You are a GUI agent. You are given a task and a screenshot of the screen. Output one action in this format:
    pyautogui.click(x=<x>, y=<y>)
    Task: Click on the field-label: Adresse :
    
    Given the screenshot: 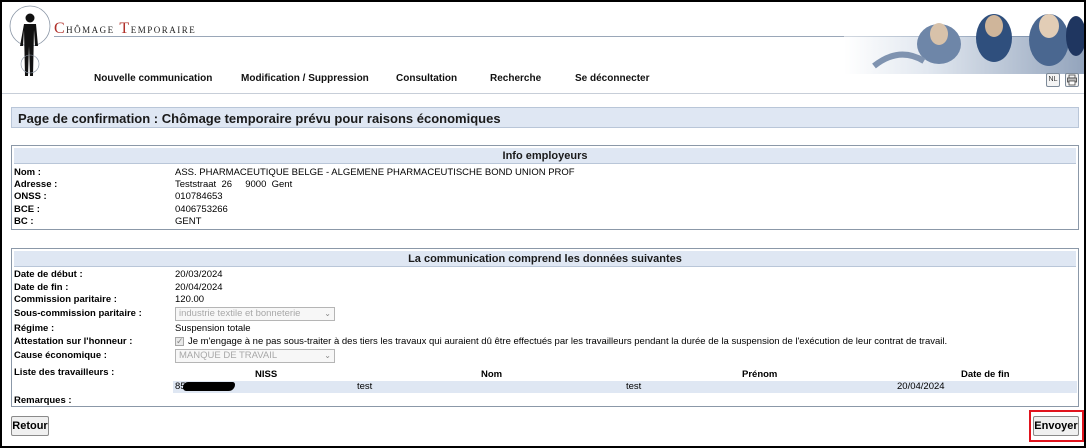 What is the action you would take?
    pyautogui.click(x=36, y=184)
    